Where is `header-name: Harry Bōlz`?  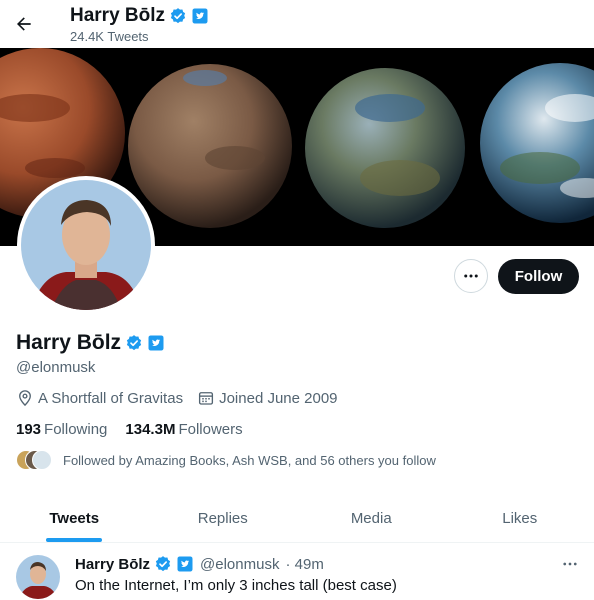 header-name: Harry Bōlz is located at coordinates (118, 15).